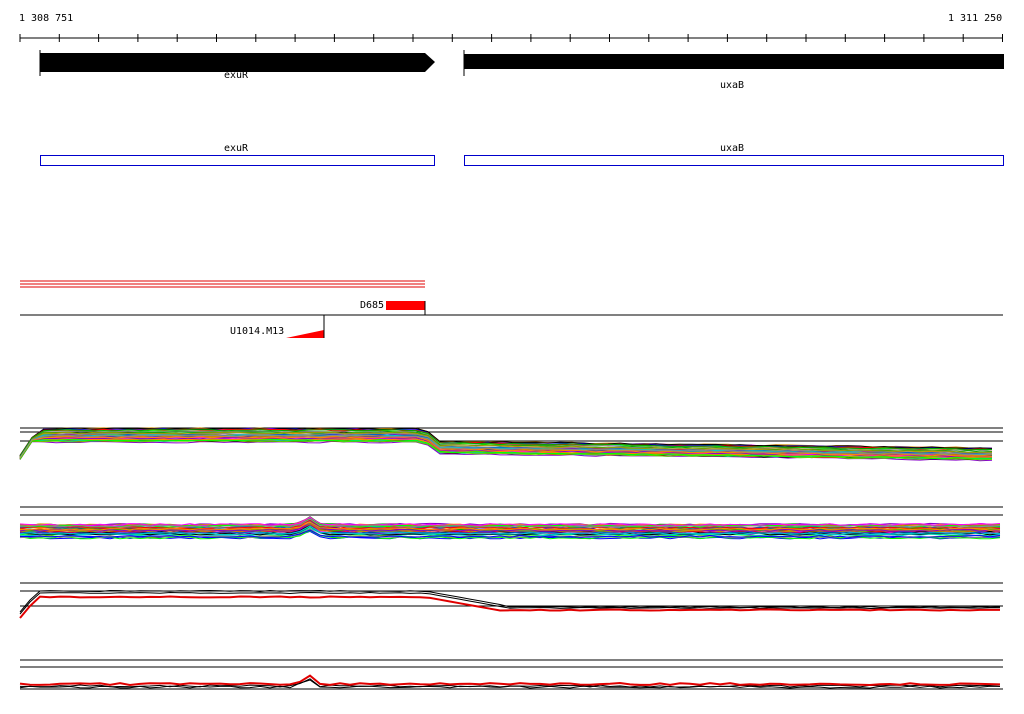  I want to click on ruler, so click(511, 38).